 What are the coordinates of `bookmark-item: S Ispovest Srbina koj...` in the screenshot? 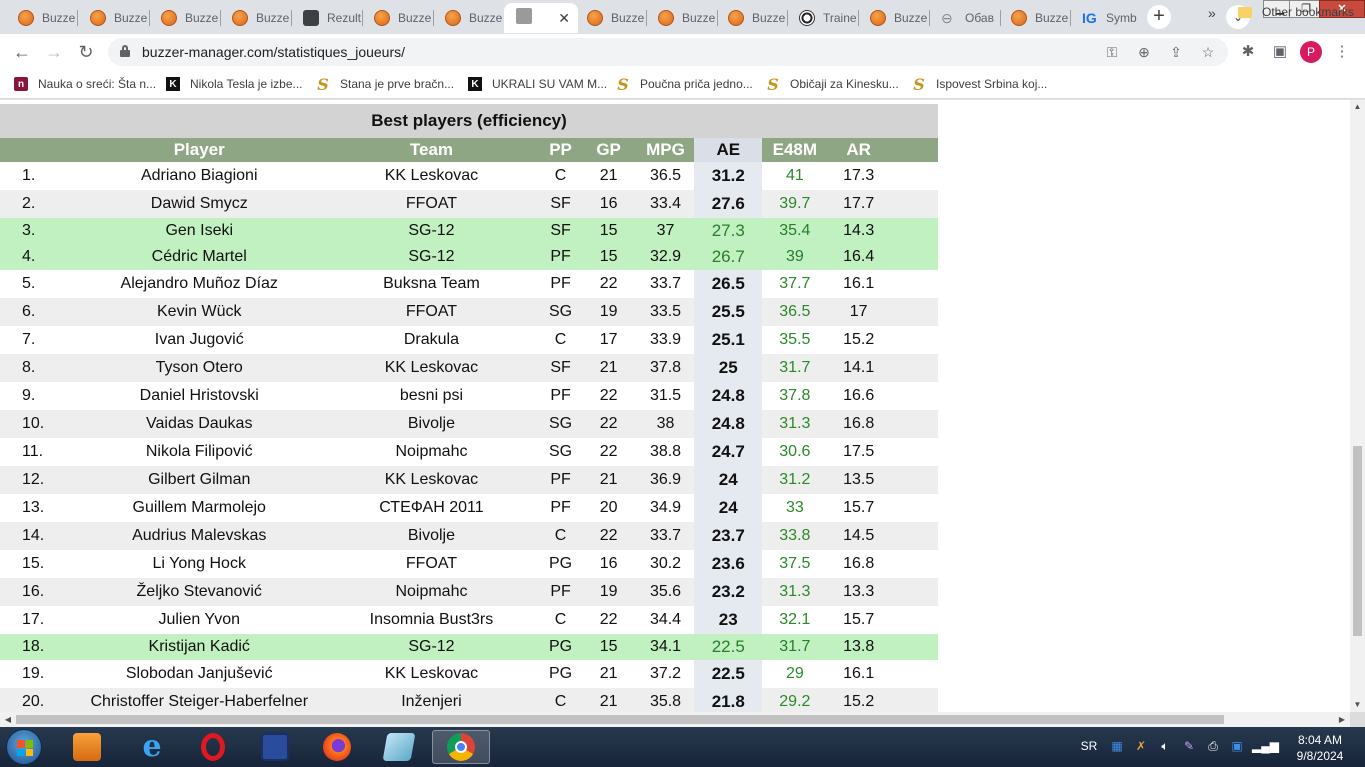 It's located at (979, 84).